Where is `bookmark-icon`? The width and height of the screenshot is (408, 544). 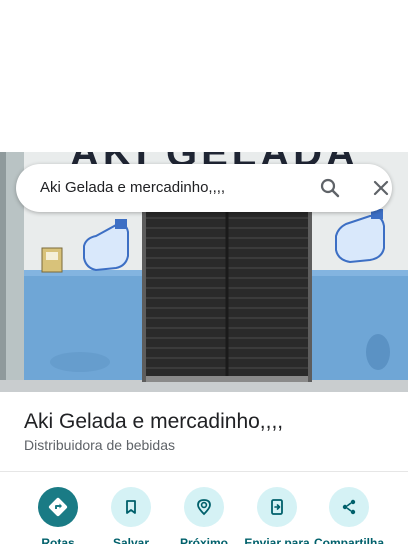
bookmark-icon is located at coordinates (131, 507).